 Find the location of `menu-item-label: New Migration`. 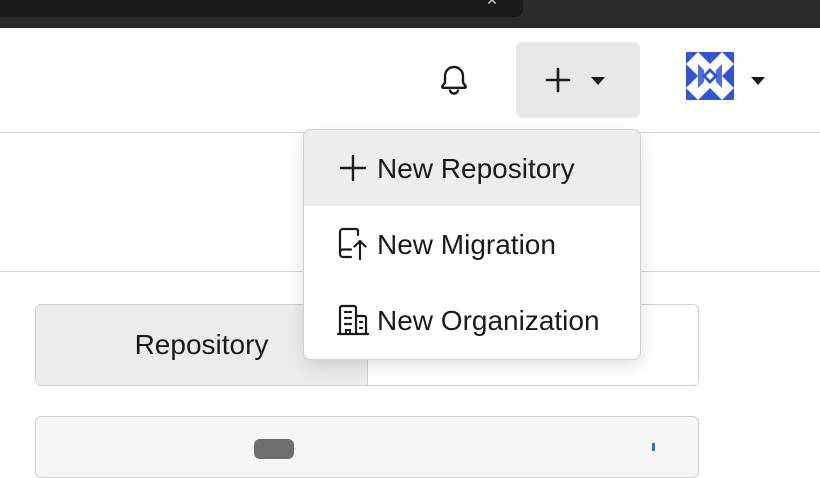

menu-item-label: New Migration is located at coordinates (466, 244).